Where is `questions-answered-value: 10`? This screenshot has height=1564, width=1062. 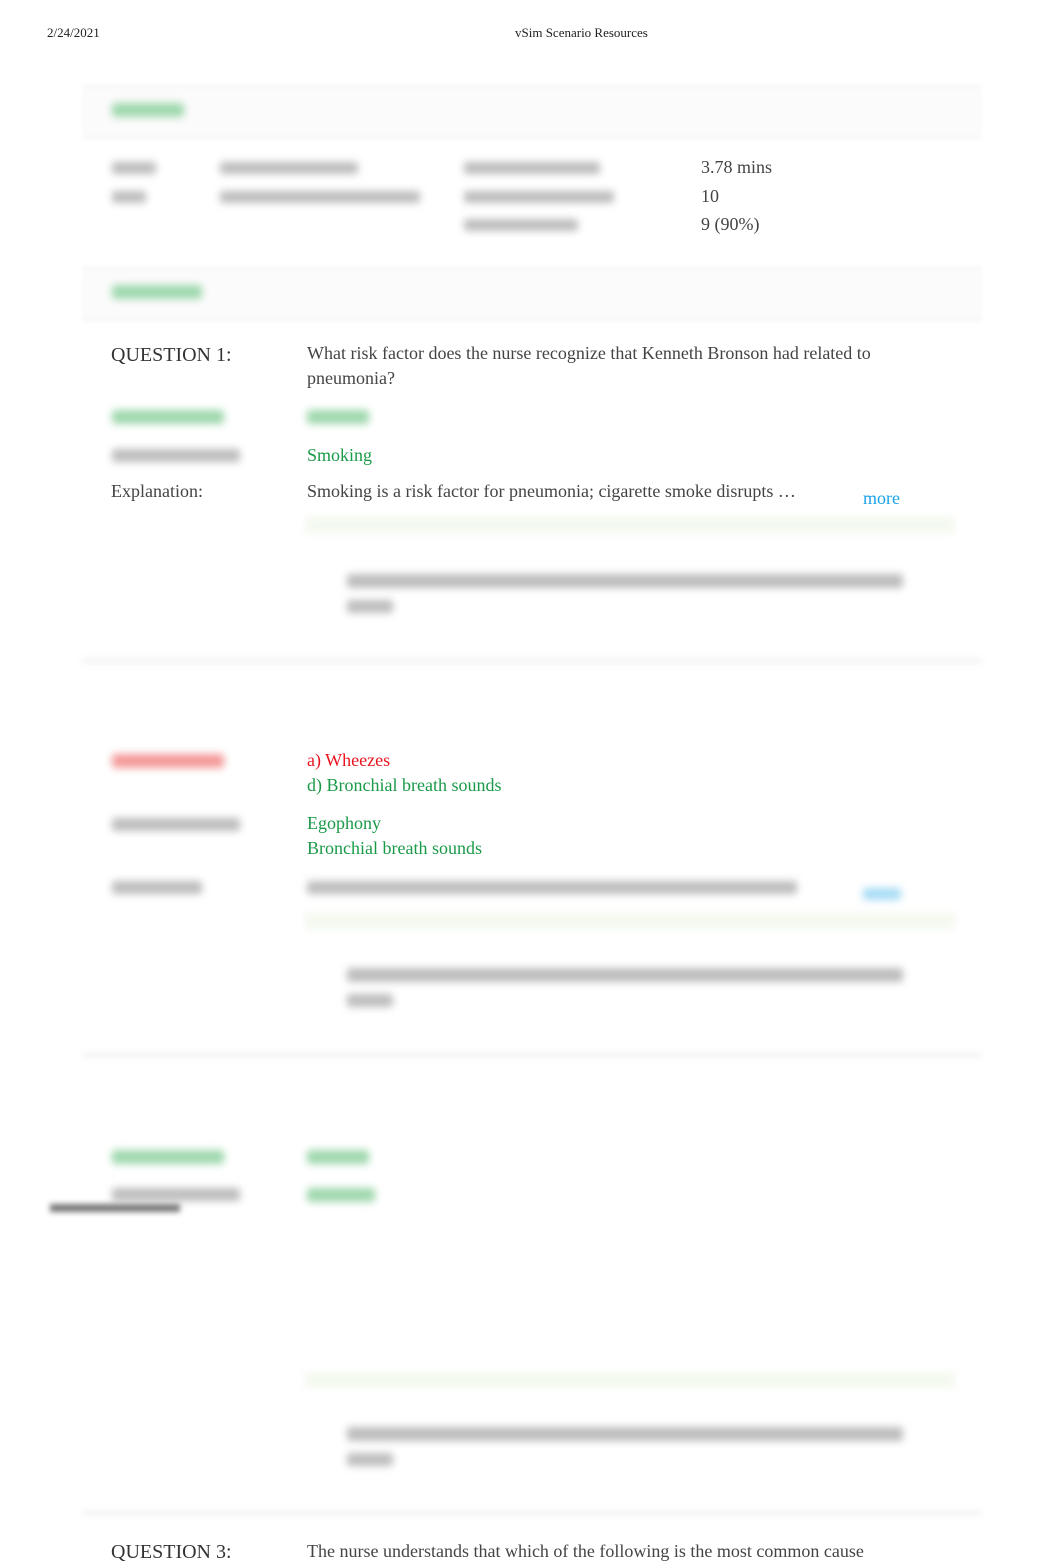 questions-answered-value: 10 is located at coordinates (710, 196).